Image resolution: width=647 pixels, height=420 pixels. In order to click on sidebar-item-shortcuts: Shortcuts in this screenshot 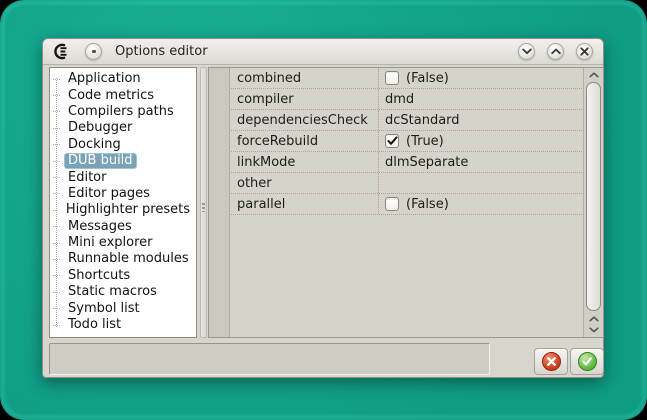, I will do `click(122, 276)`.